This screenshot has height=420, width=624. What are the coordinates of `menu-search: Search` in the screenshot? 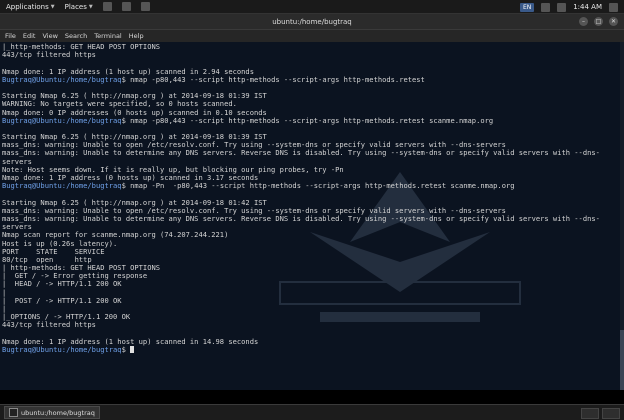 It's located at (76, 36).